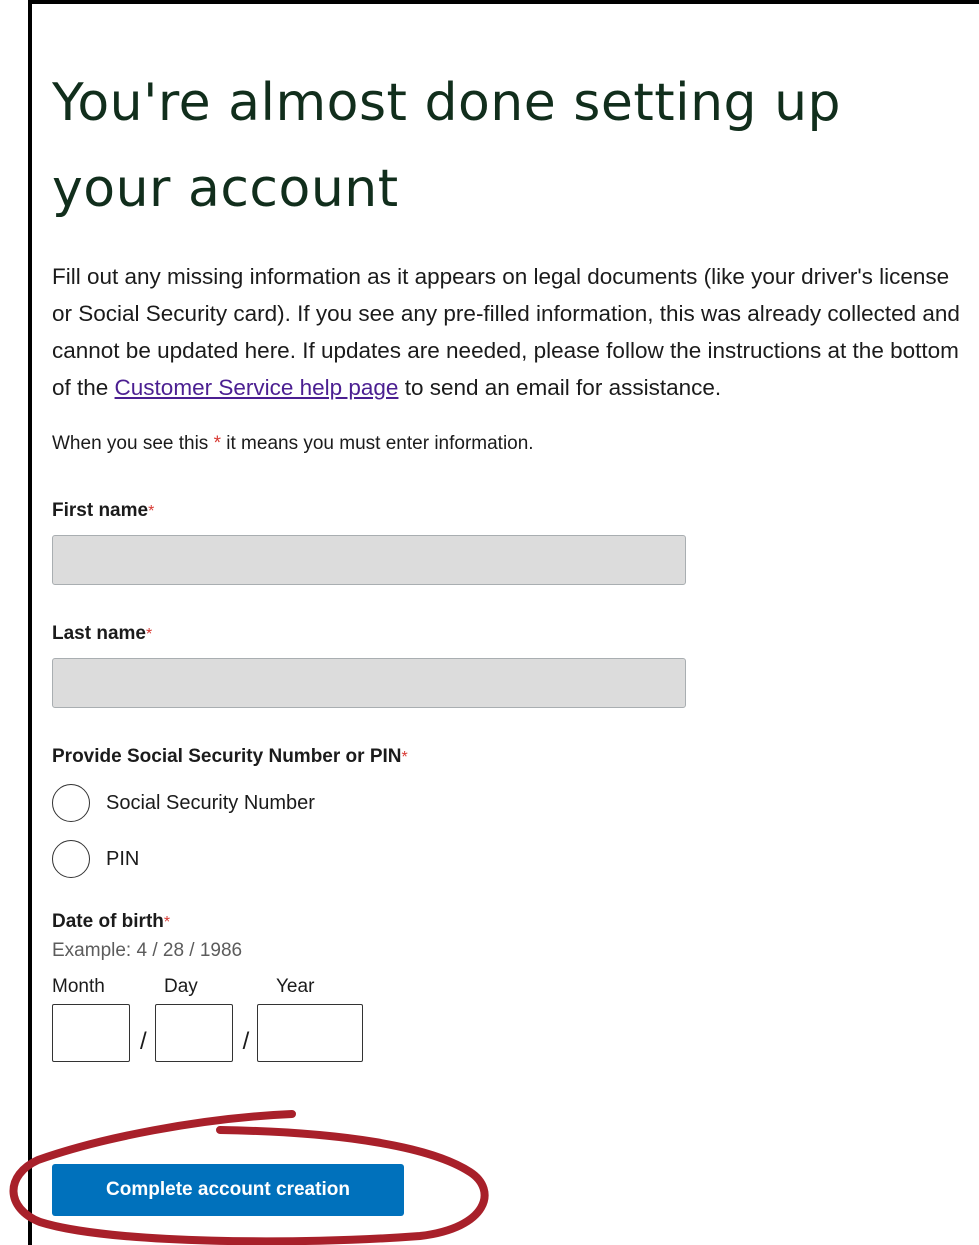 The image size is (979, 1245). I want to click on first-name-field, so click(369, 560).